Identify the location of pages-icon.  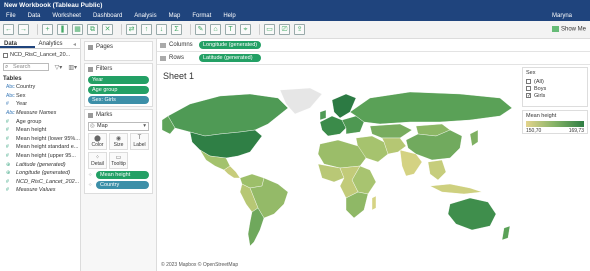
(90, 47).